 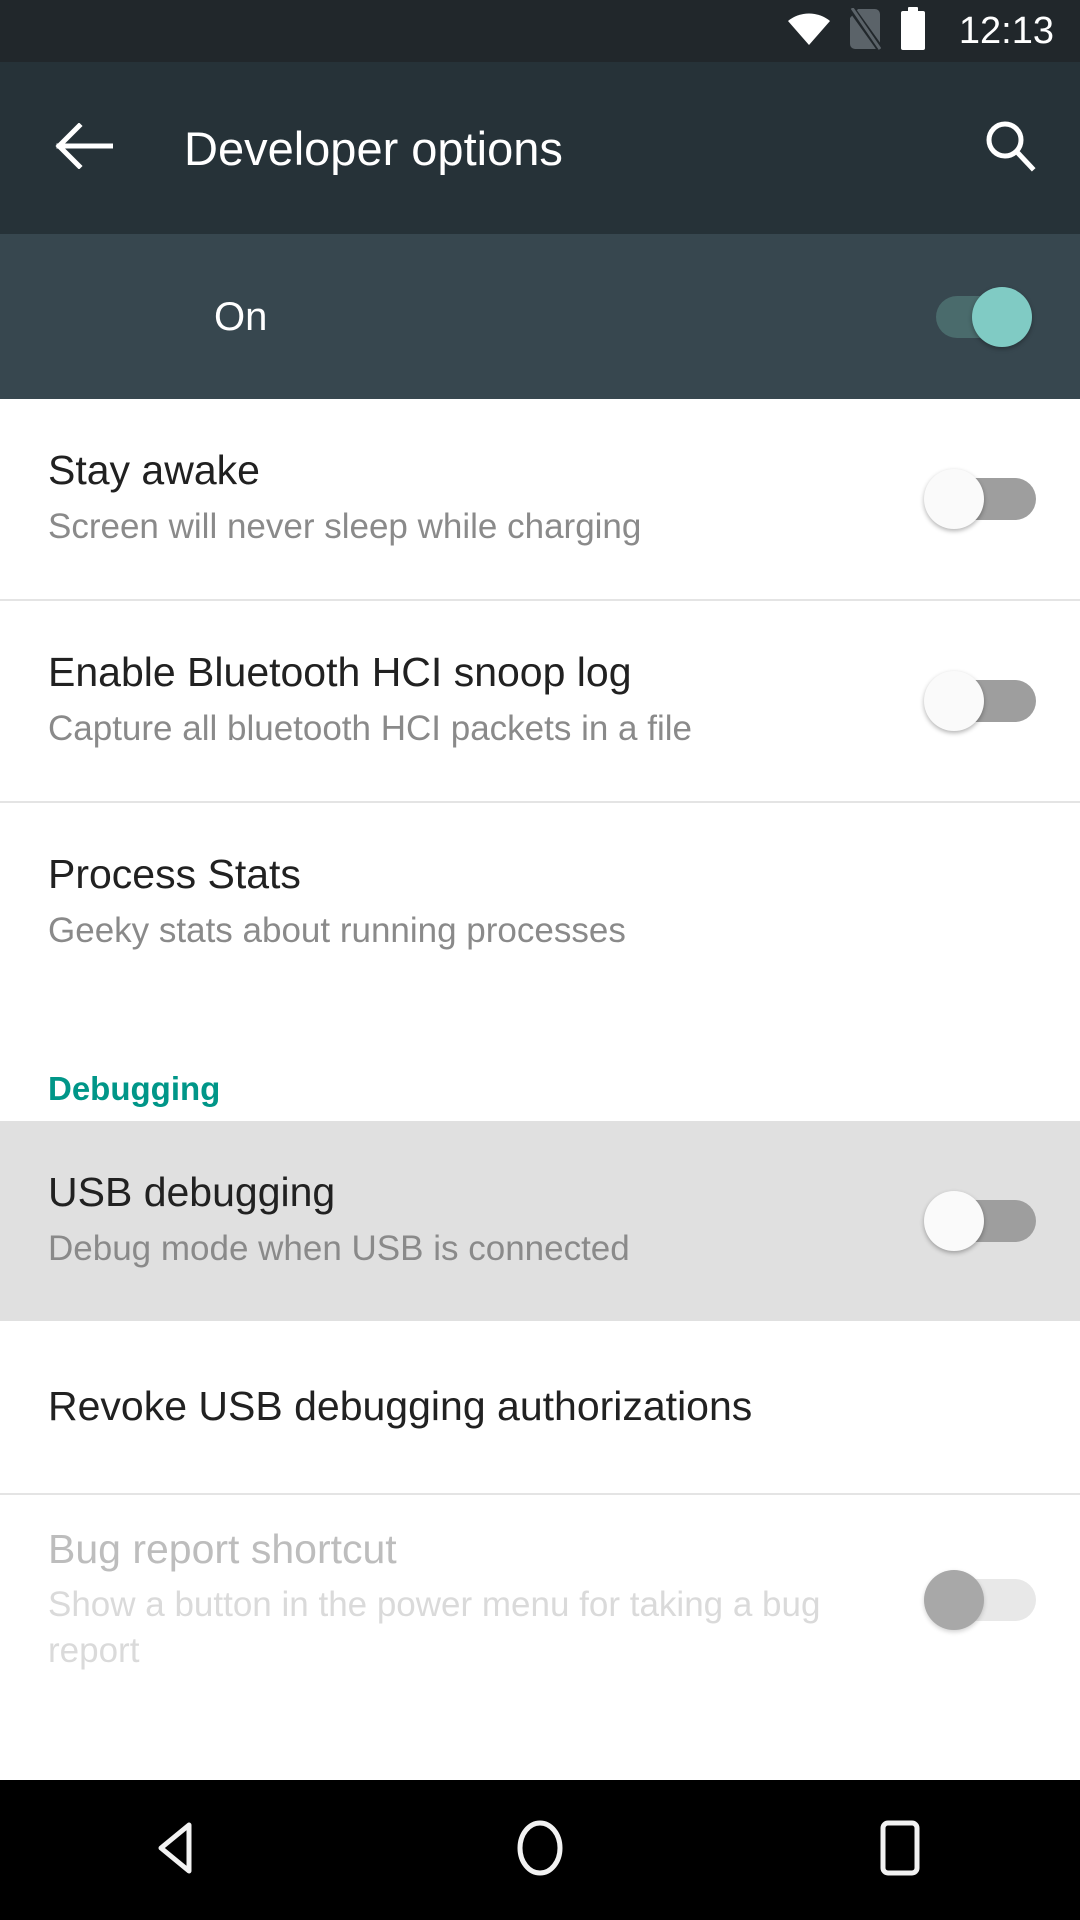 I want to click on bug-report-shortcut-toggle, so click(x=980, y=1600).